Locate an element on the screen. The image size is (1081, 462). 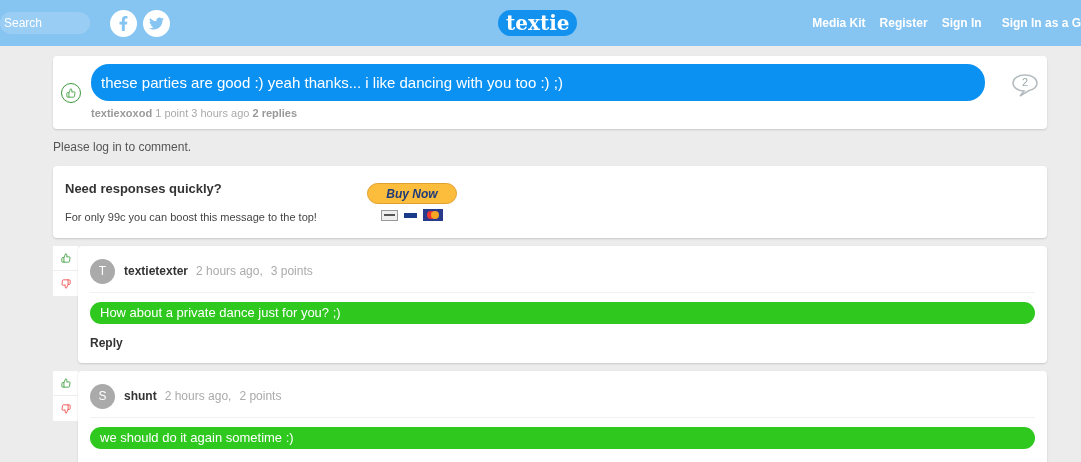
facebook-icon is located at coordinates (123, 23).